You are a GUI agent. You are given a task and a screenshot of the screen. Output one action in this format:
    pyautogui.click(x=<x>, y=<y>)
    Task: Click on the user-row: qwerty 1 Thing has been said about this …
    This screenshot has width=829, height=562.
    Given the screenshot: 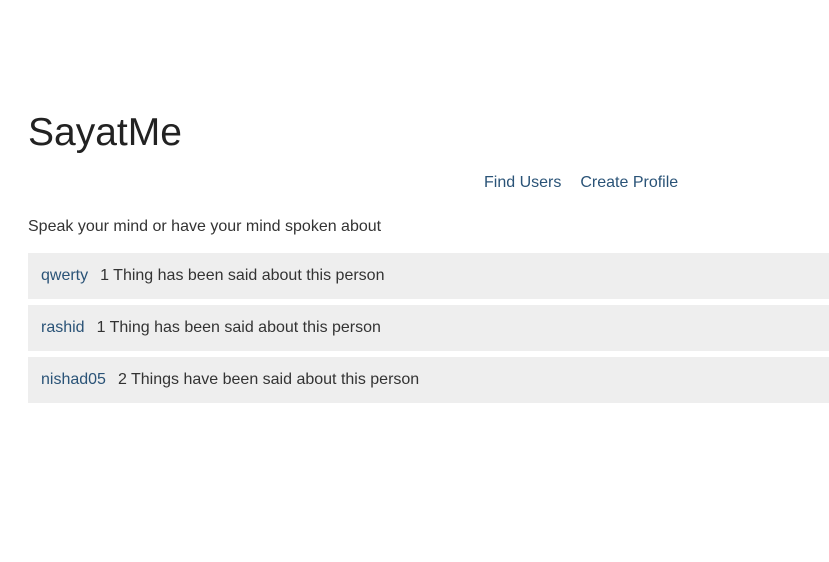 What is the action you would take?
    pyautogui.click(x=428, y=276)
    